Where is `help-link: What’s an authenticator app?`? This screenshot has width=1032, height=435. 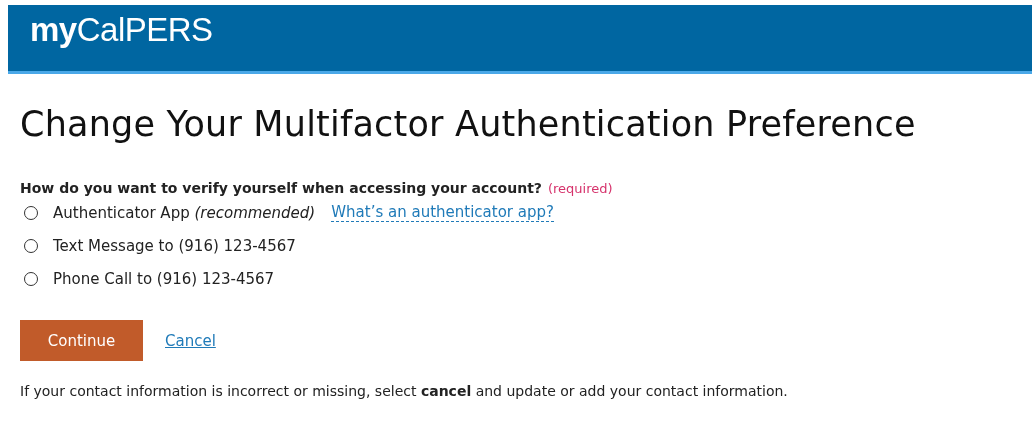 help-link: What’s an authenticator app? is located at coordinates (442, 212).